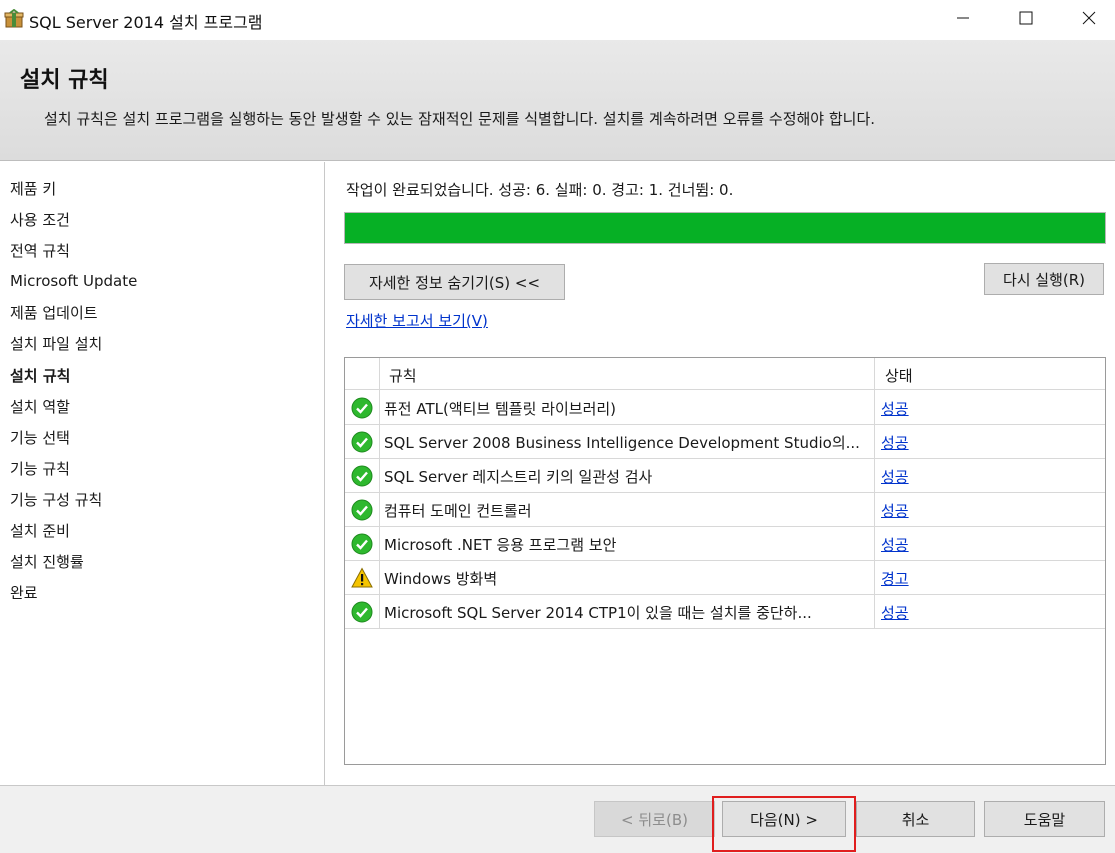 The image size is (1115, 853). I want to click on hide-details-button: 자세한 정보 숨기기(S) <<, so click(454, 282).